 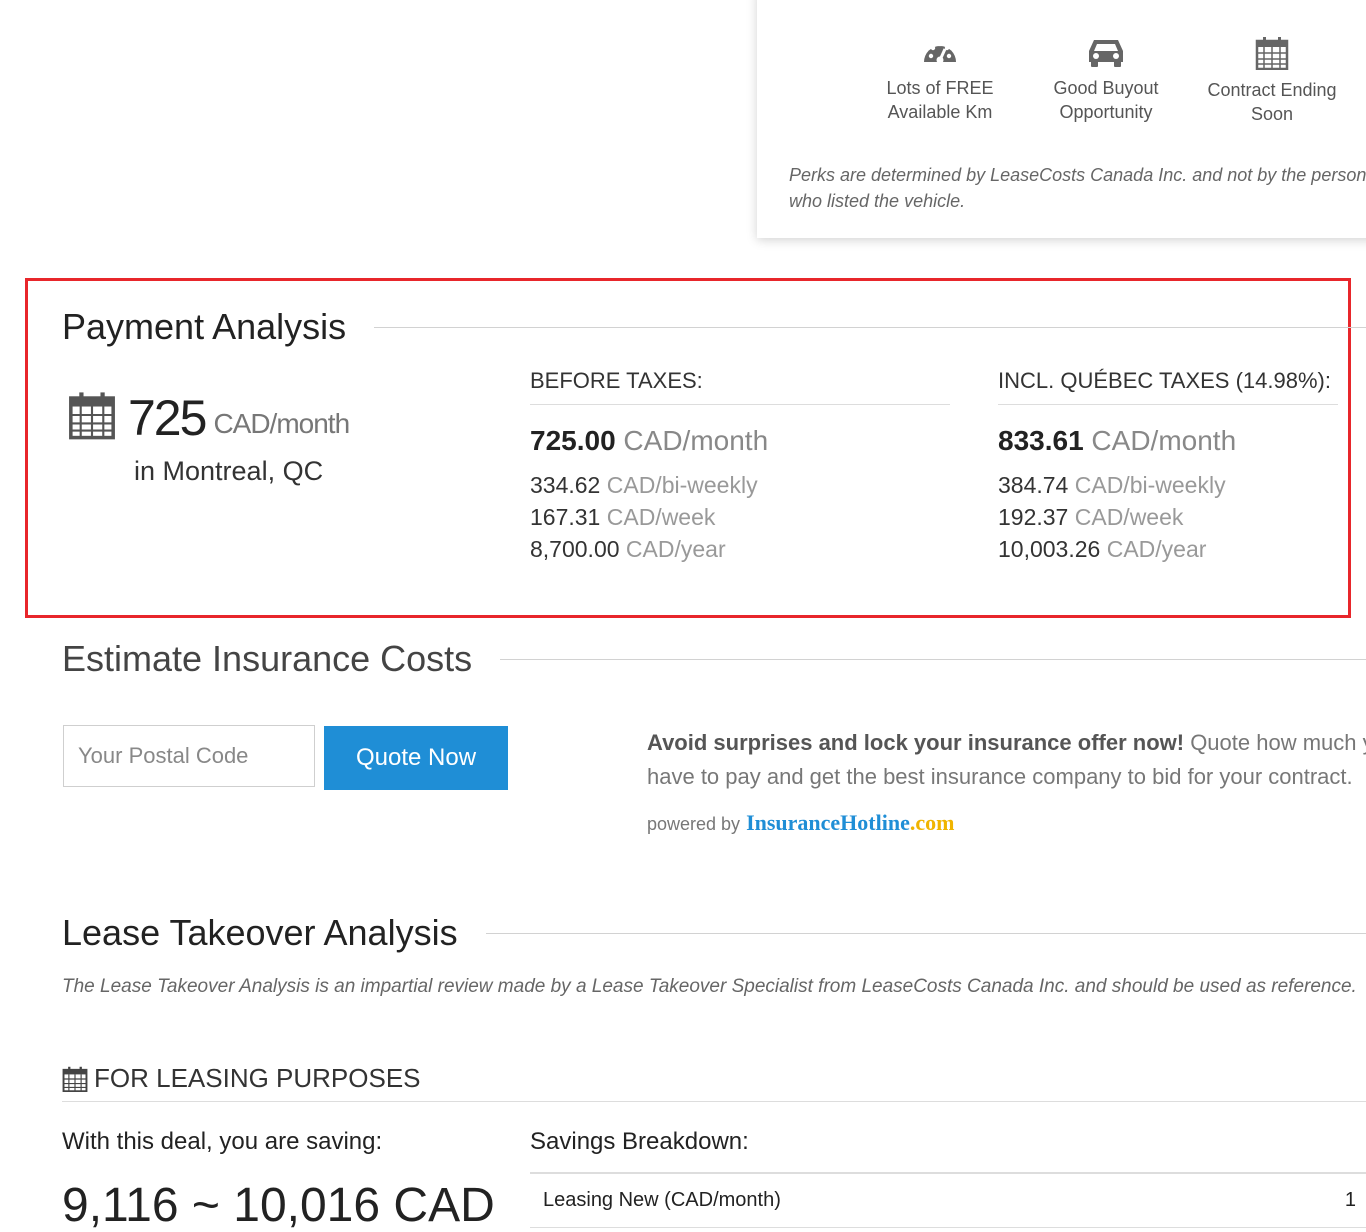 I want to click on monthly-unit: CAD/month, so click(x=281, y=423).